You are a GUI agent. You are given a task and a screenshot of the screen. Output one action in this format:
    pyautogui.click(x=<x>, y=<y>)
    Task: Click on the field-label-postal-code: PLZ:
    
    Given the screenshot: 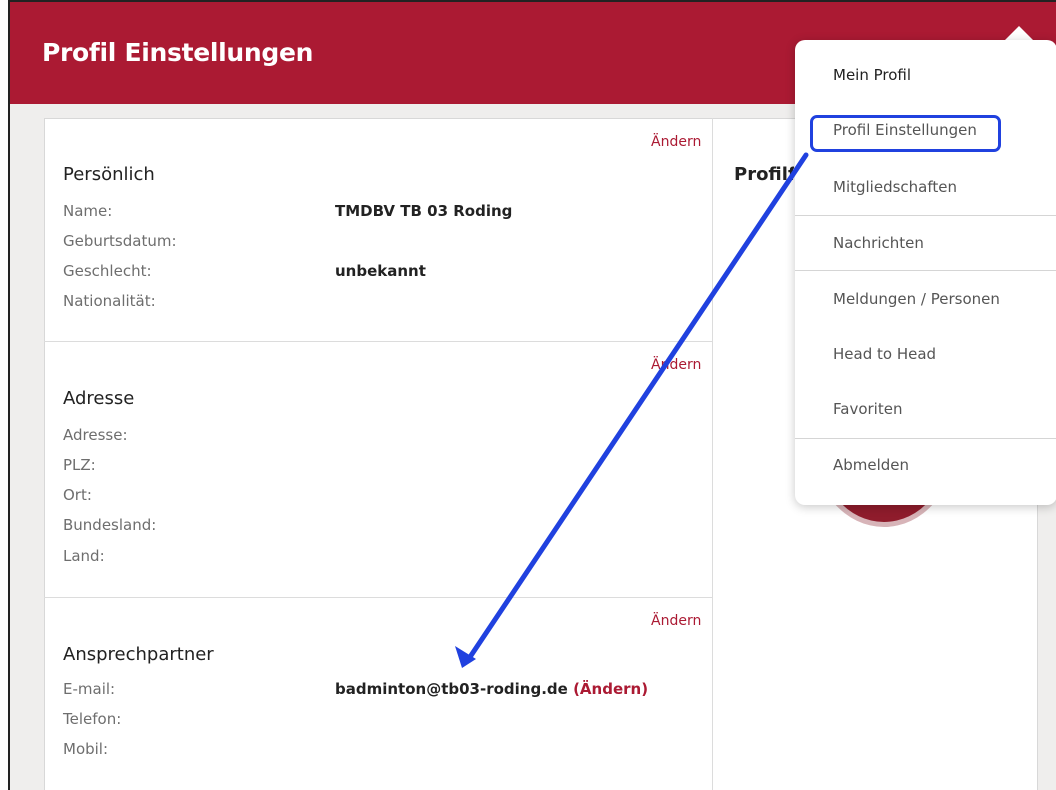 What is the action you would take?
    pyautogui.click(x=79, y=465)
    